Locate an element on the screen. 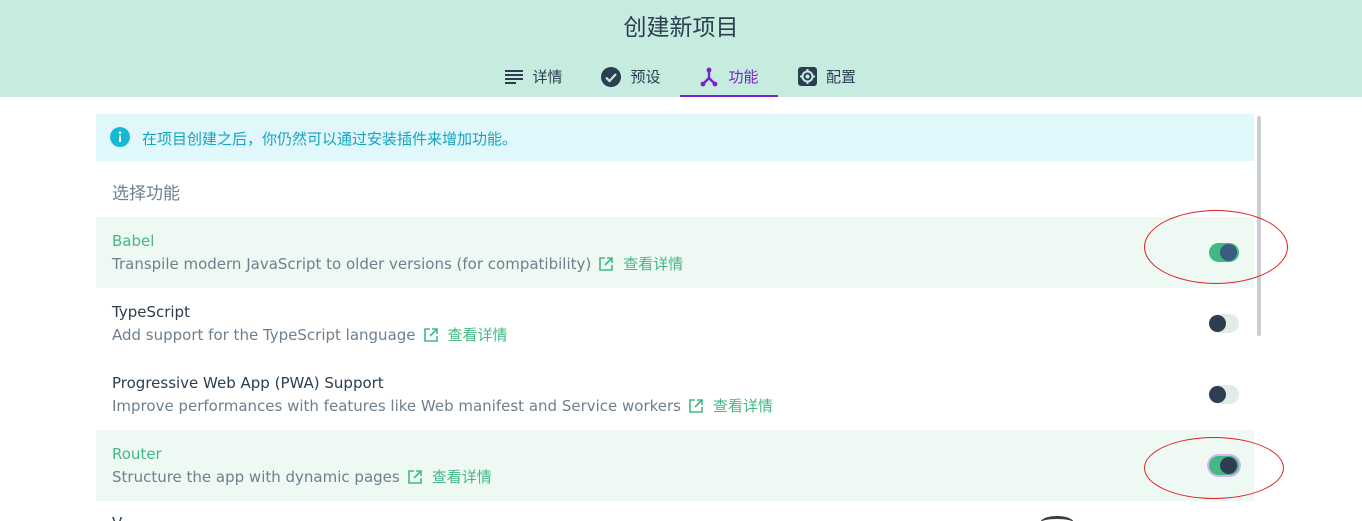 The image size is (1362, 521). section-title: 选择功能 is located at coordinates (146, 194).